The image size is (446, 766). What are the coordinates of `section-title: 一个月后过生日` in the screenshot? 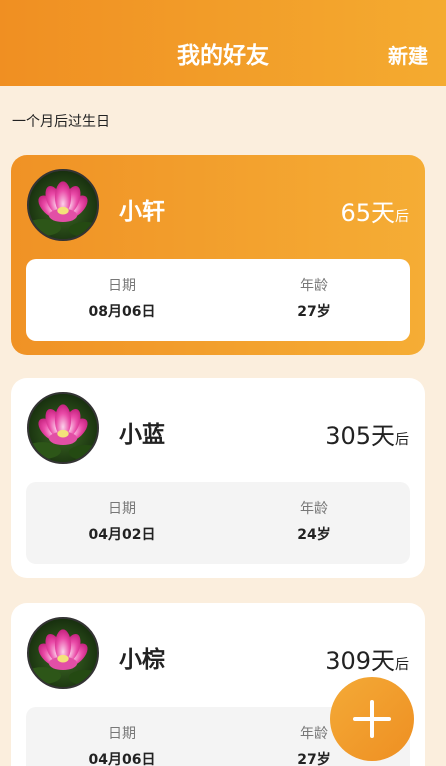 It's located at (61, 122).